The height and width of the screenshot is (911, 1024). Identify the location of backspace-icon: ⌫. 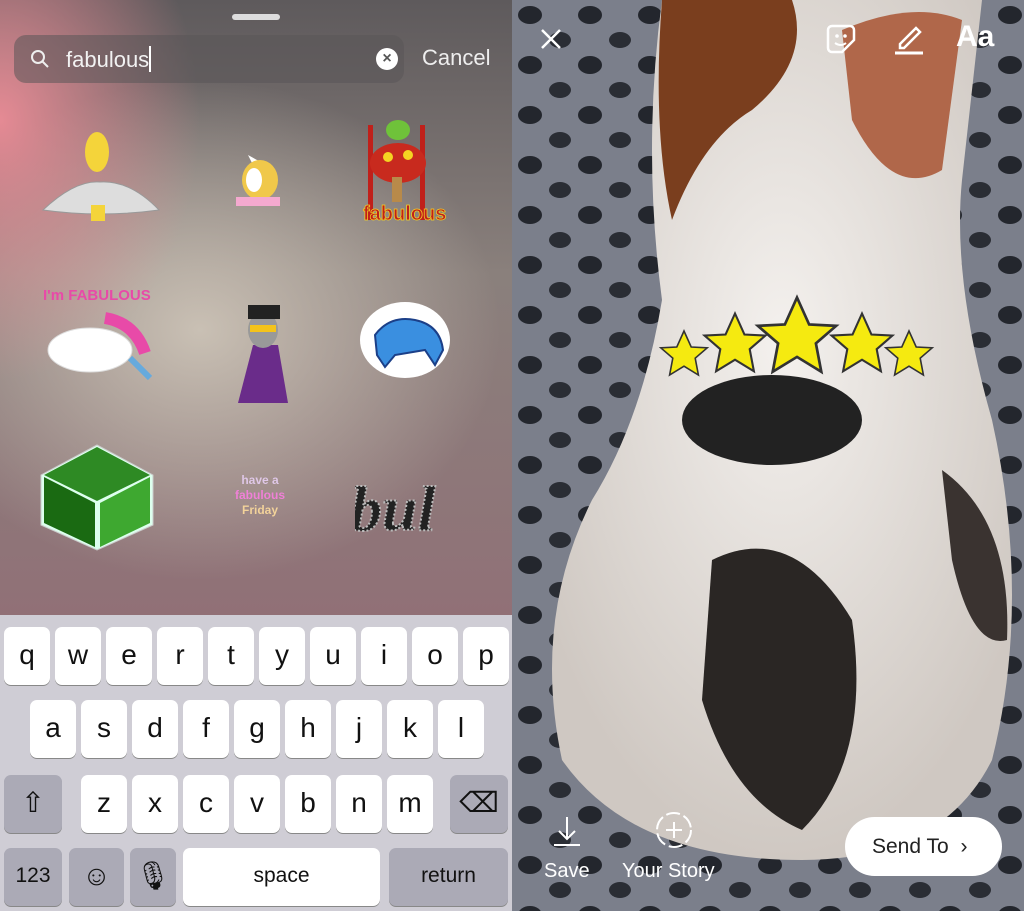
(479, 802).